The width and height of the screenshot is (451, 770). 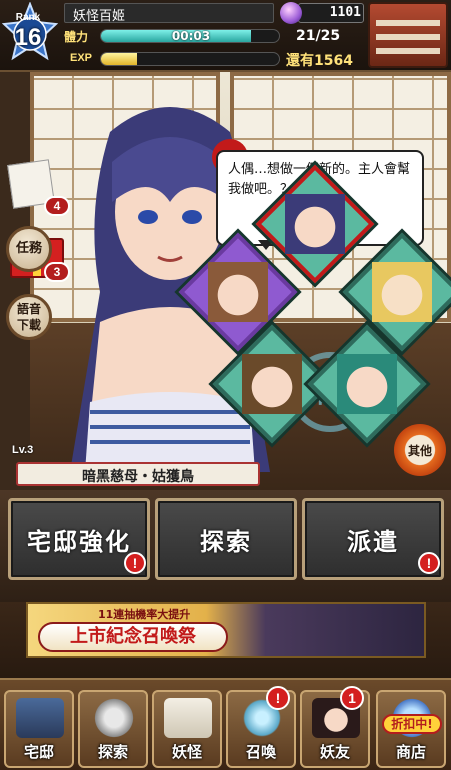 What do you see at coordinates (318, 36) in the screenshot?
I see `stamina-count: 21/25` at bounding box center [318, 36].